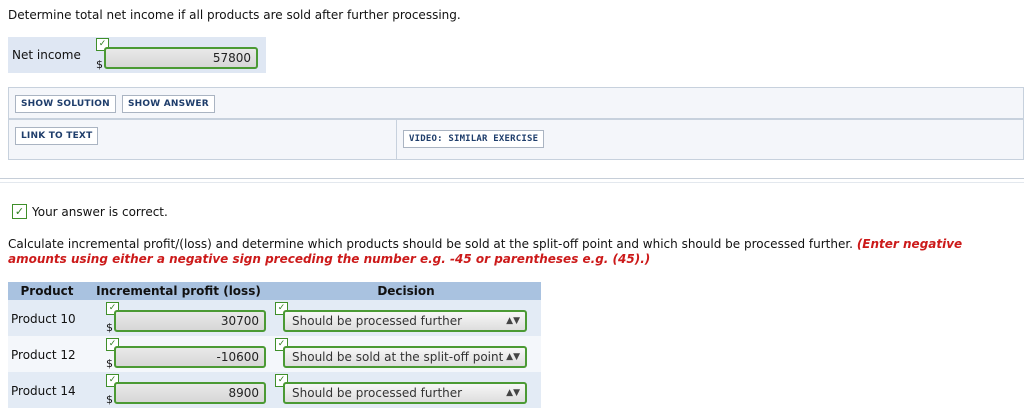 The image size is (1024, 420). Describe the element at coordinates (512, 182) in the screenshot. I see `section-divider-shadow` at that location.